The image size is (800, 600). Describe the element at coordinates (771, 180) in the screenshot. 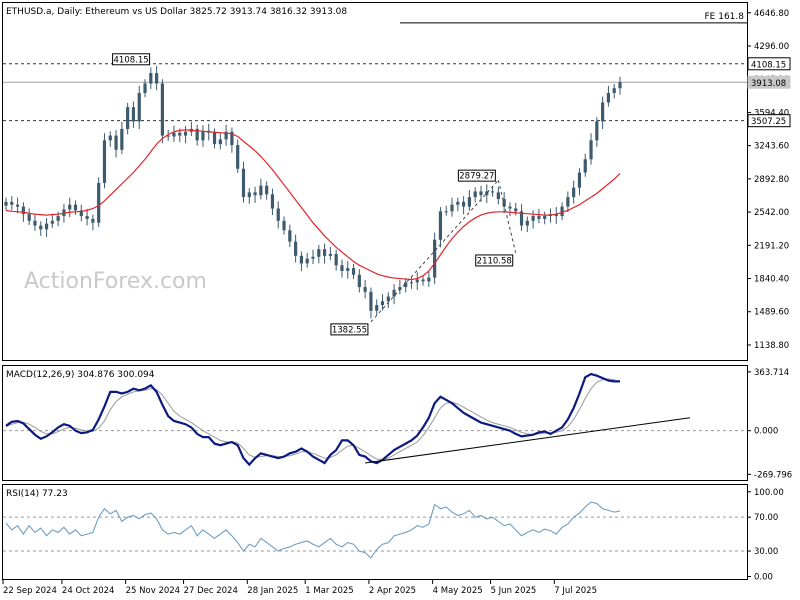

I see `price-tick-label: 2892.80` at that location.